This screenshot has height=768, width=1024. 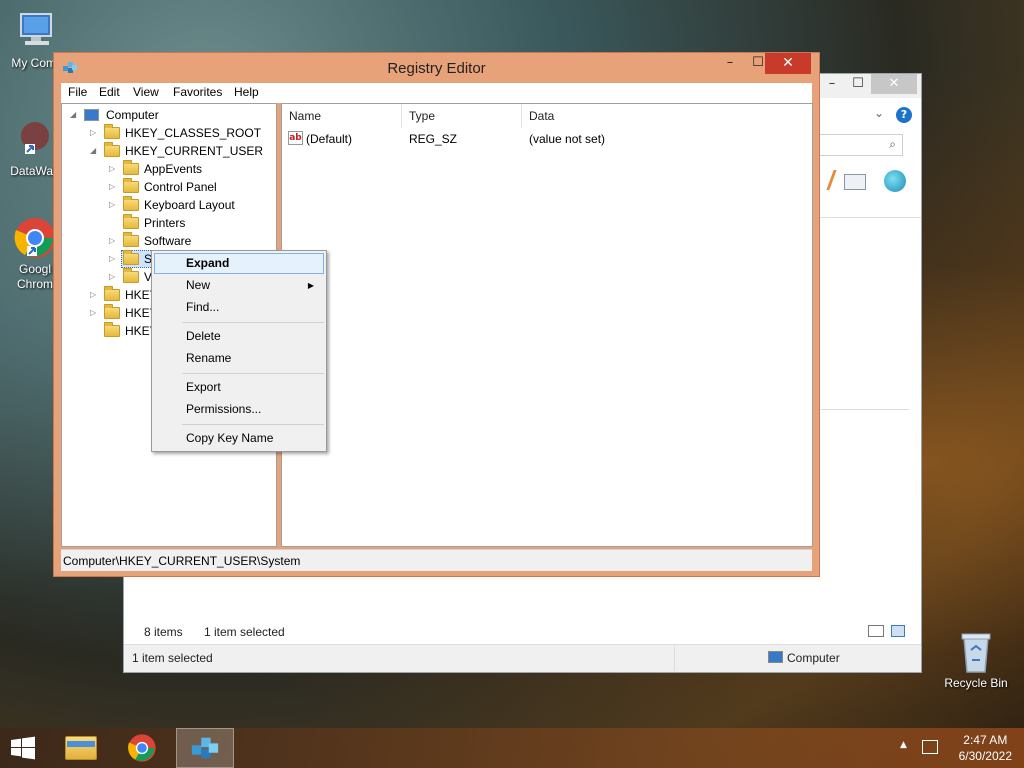 I want to click on value-name: (Default), so click(x=329, y=139).